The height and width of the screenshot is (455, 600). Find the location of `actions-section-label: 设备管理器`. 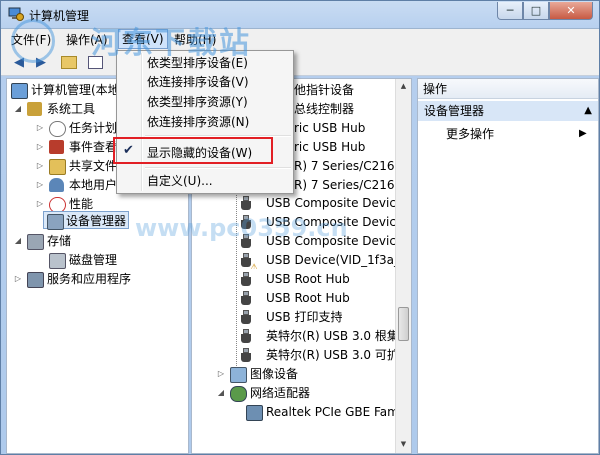

actions-section-label: 设备管理器 is located at coordinates (454, 111).